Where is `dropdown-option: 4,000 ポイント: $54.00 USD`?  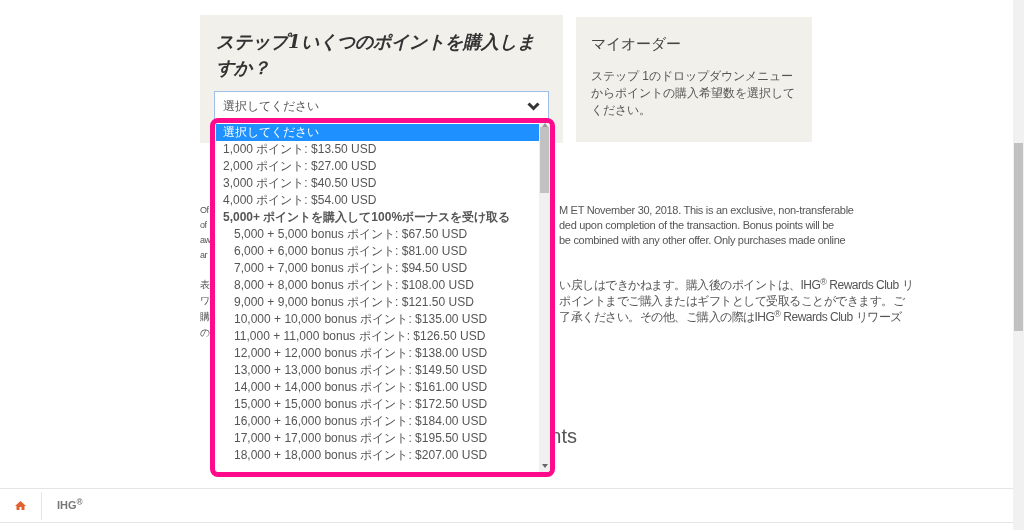 dropdown-option: 4,000 ポイント: $54.00 USD is located at coordinates (377, 200).